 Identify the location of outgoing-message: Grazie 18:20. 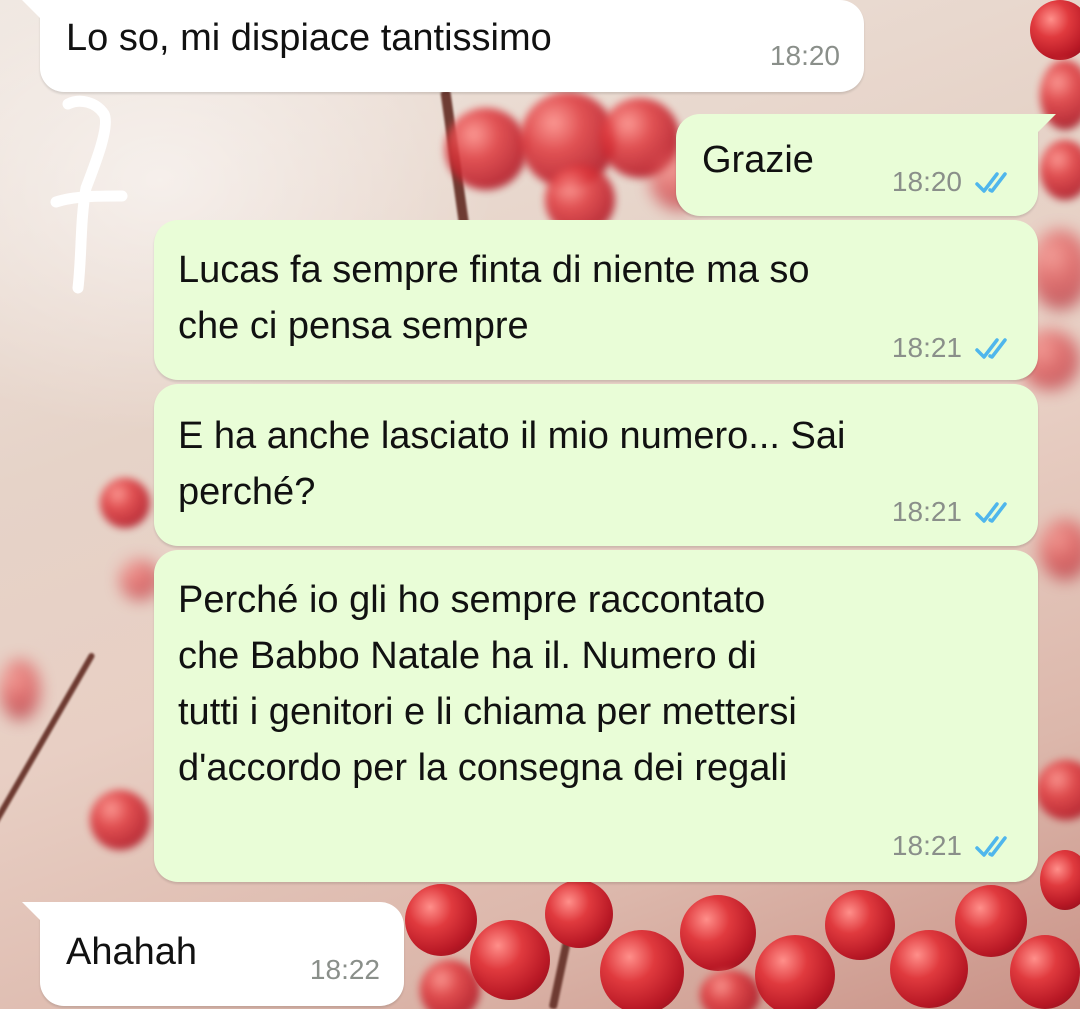
(866, 165).